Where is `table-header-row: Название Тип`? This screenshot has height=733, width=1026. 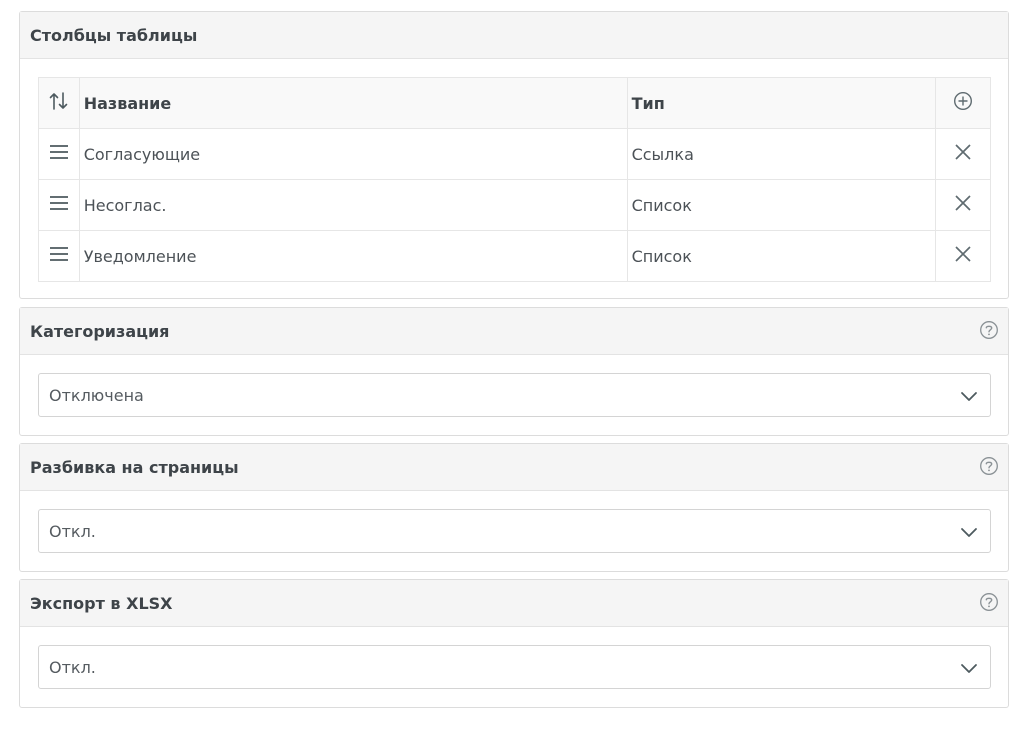
table-header-row: Название Тип is located at coordinates (514, 103).